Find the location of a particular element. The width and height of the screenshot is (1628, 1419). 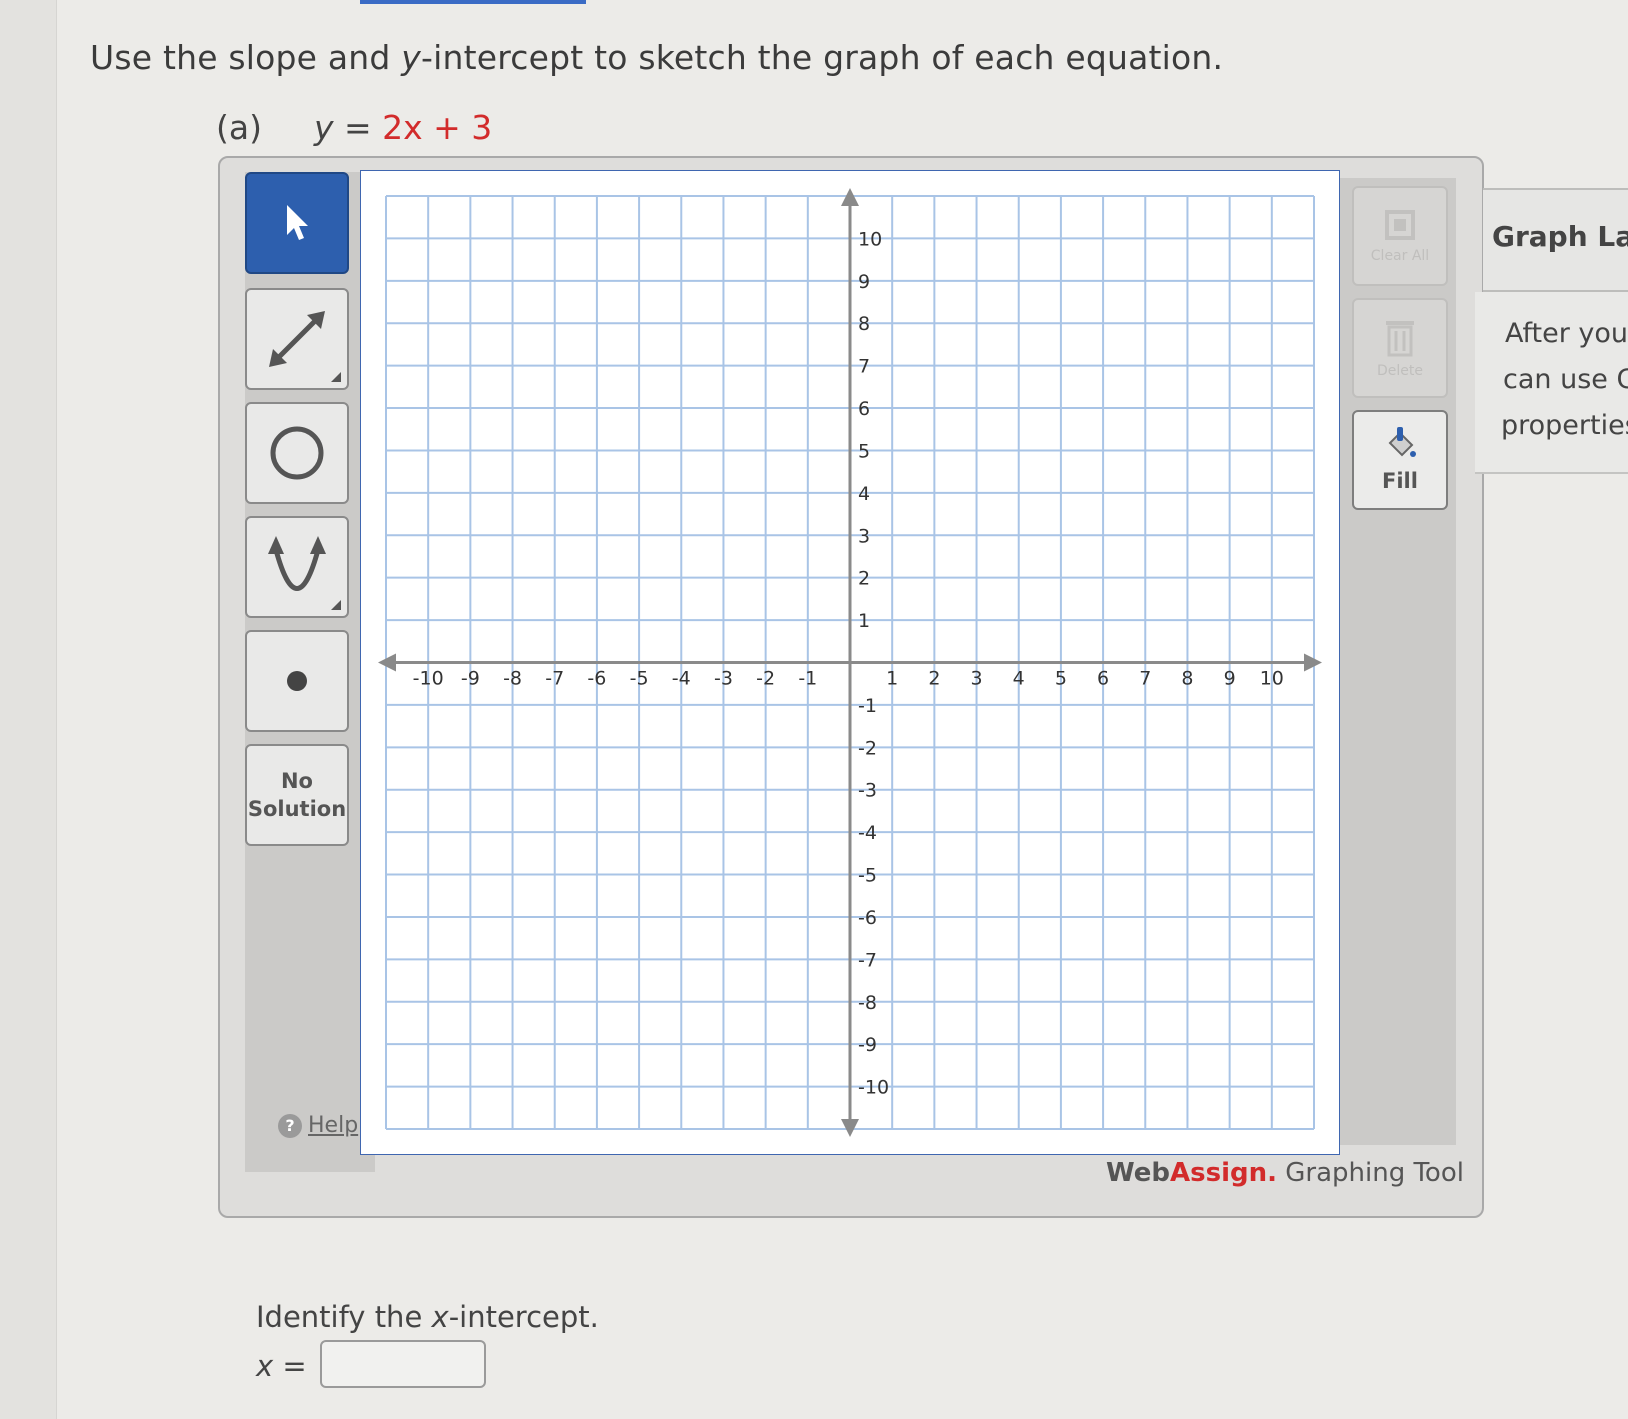

fill-button: Fill is located at coordinates (1400, 460).